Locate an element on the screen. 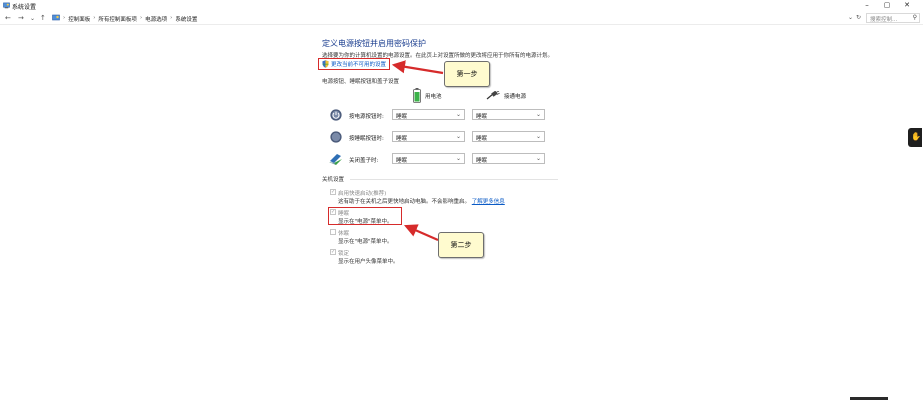  lid-close-battery-select: 睡眠 ⌄ is located at coordinates (428, 158).